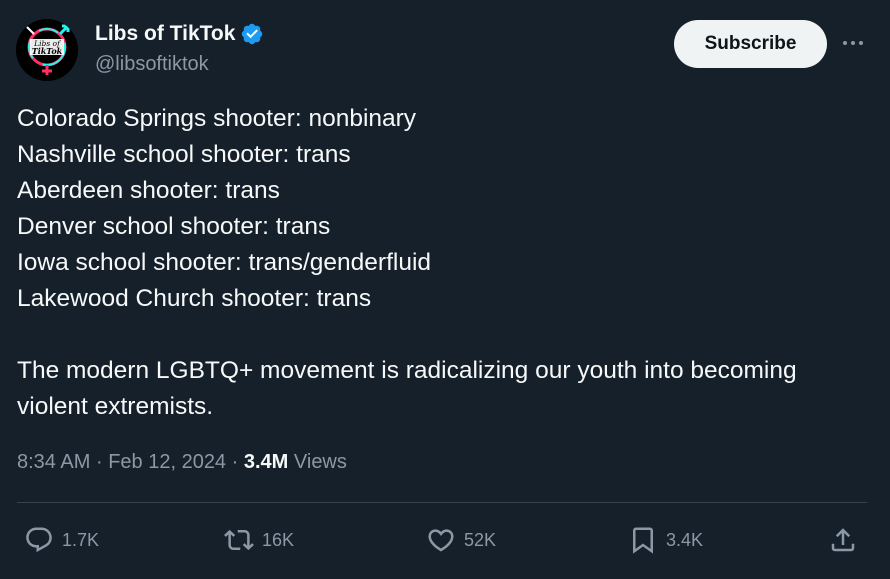 This screenshot has width=890, height=579. Describe the element at coordinates (239, 540) in the screenshot. I see `repost-icon` at that location.